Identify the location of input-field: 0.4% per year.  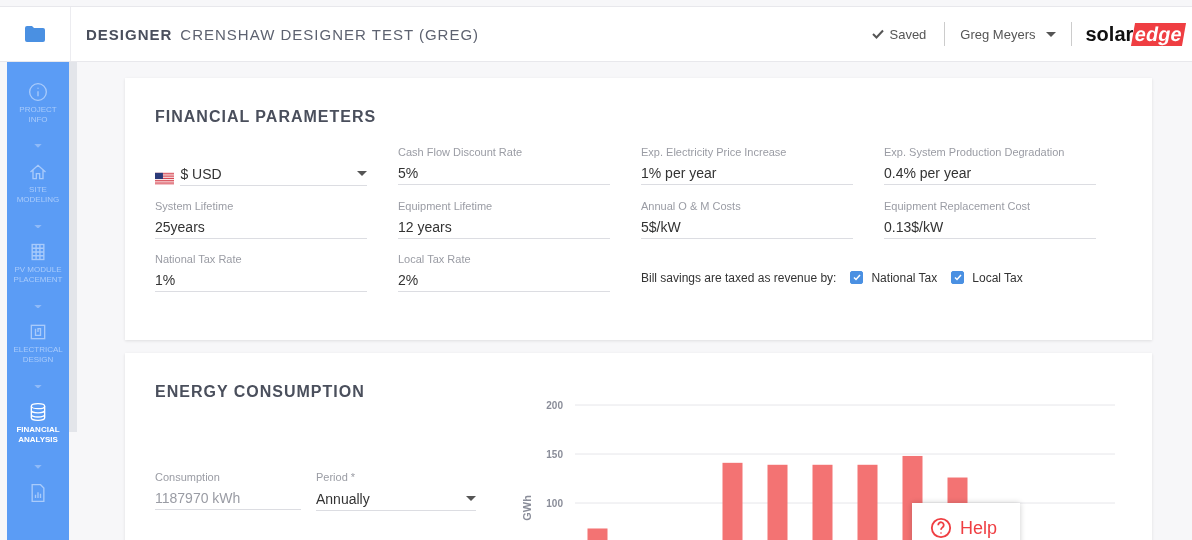
(990, 173).